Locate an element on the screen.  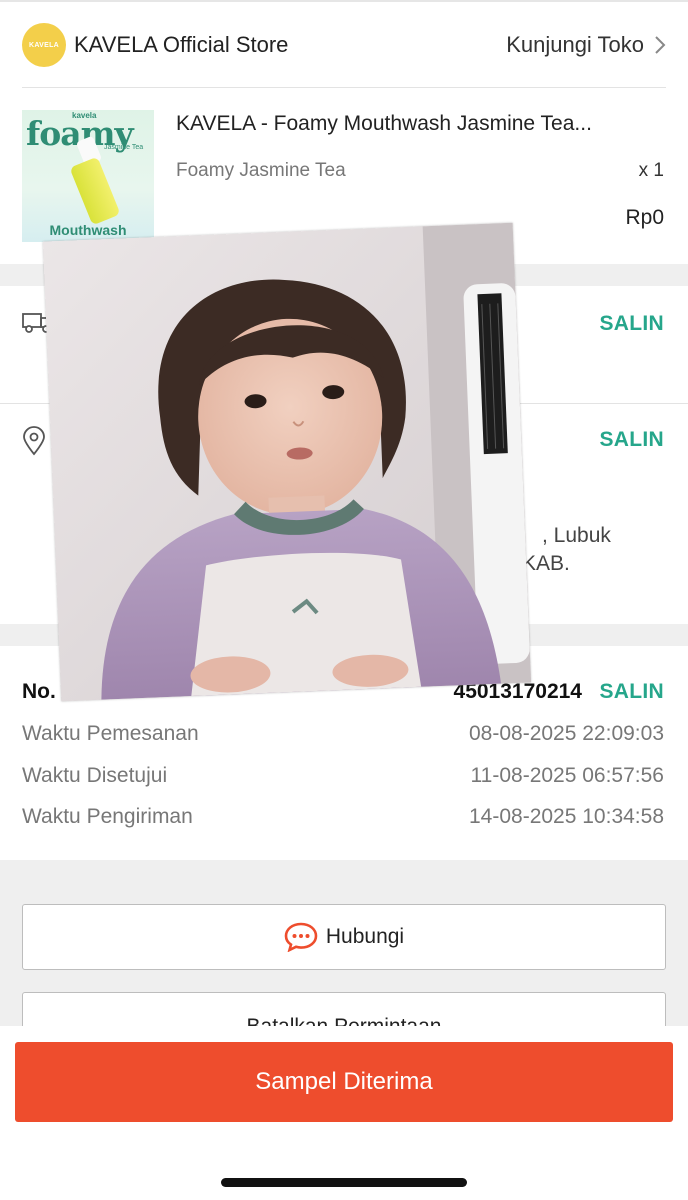
chevron-right-icon is located at coordinates (660, 45).